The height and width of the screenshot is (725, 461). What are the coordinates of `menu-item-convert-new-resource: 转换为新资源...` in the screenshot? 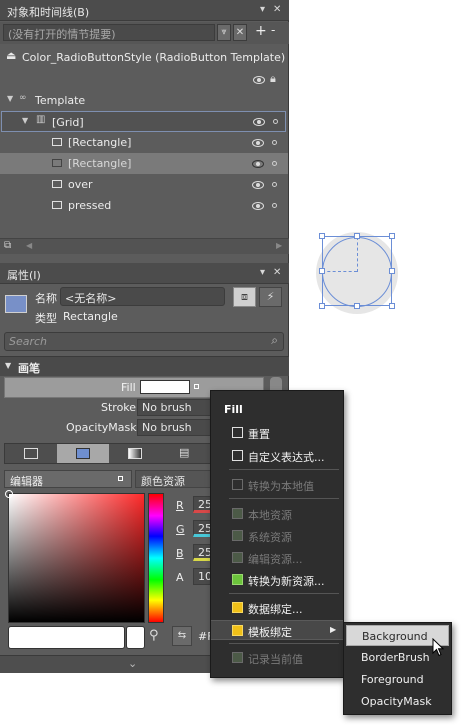 It's located at (277, 580).